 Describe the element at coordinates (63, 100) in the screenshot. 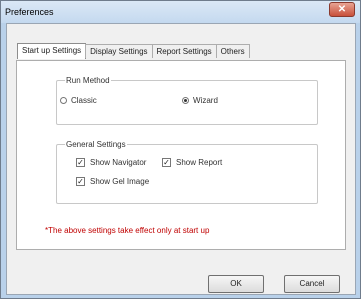

I see `radio-classic-circle` at that location.